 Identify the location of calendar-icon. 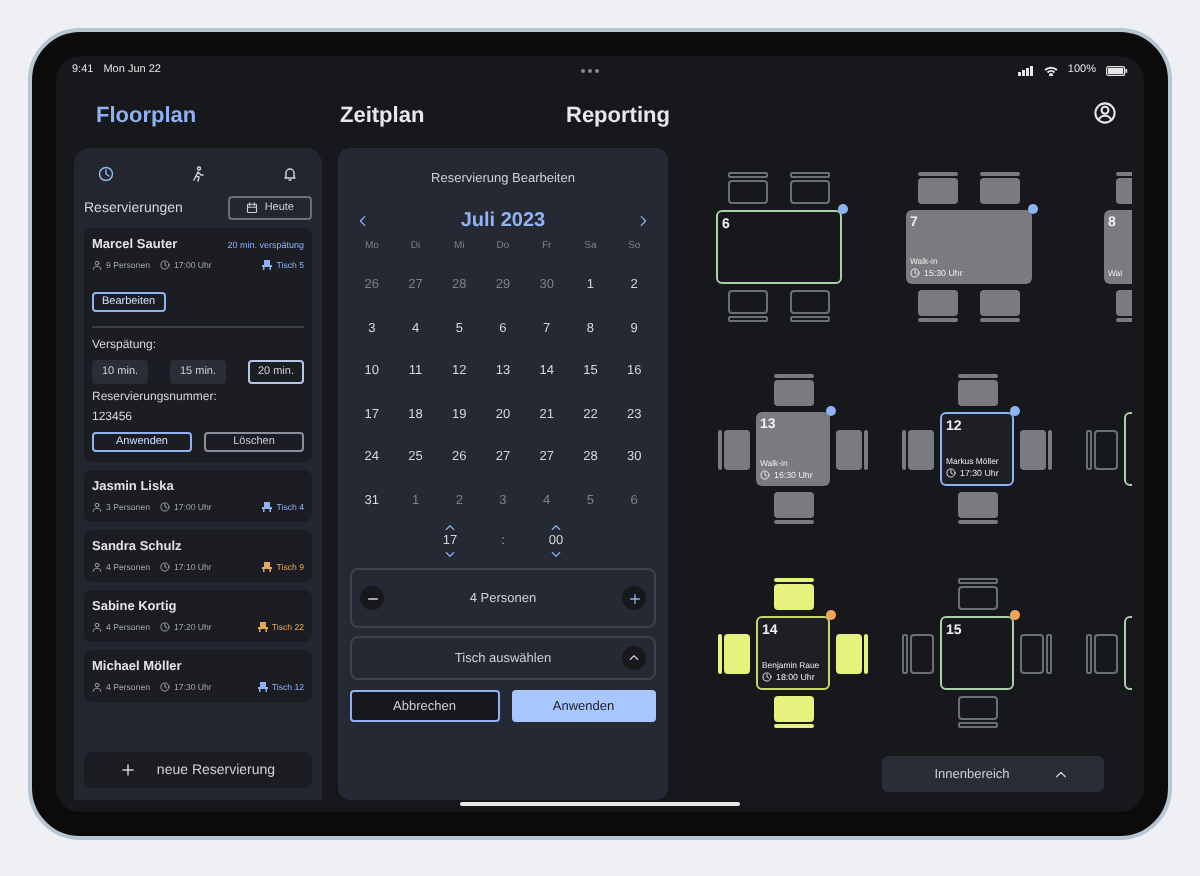
(252, 208).